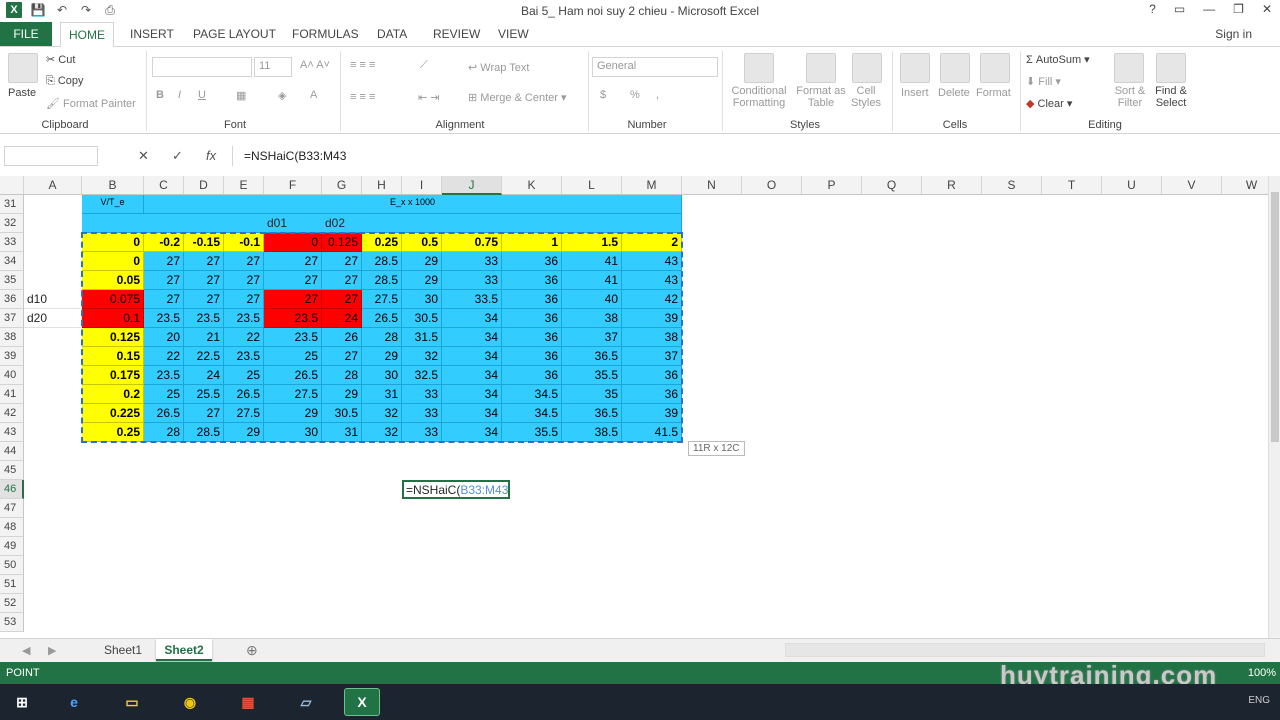 This screenshot has height=720, width=1280. I want to click on column-header-Q: Q, so click(892, 185).